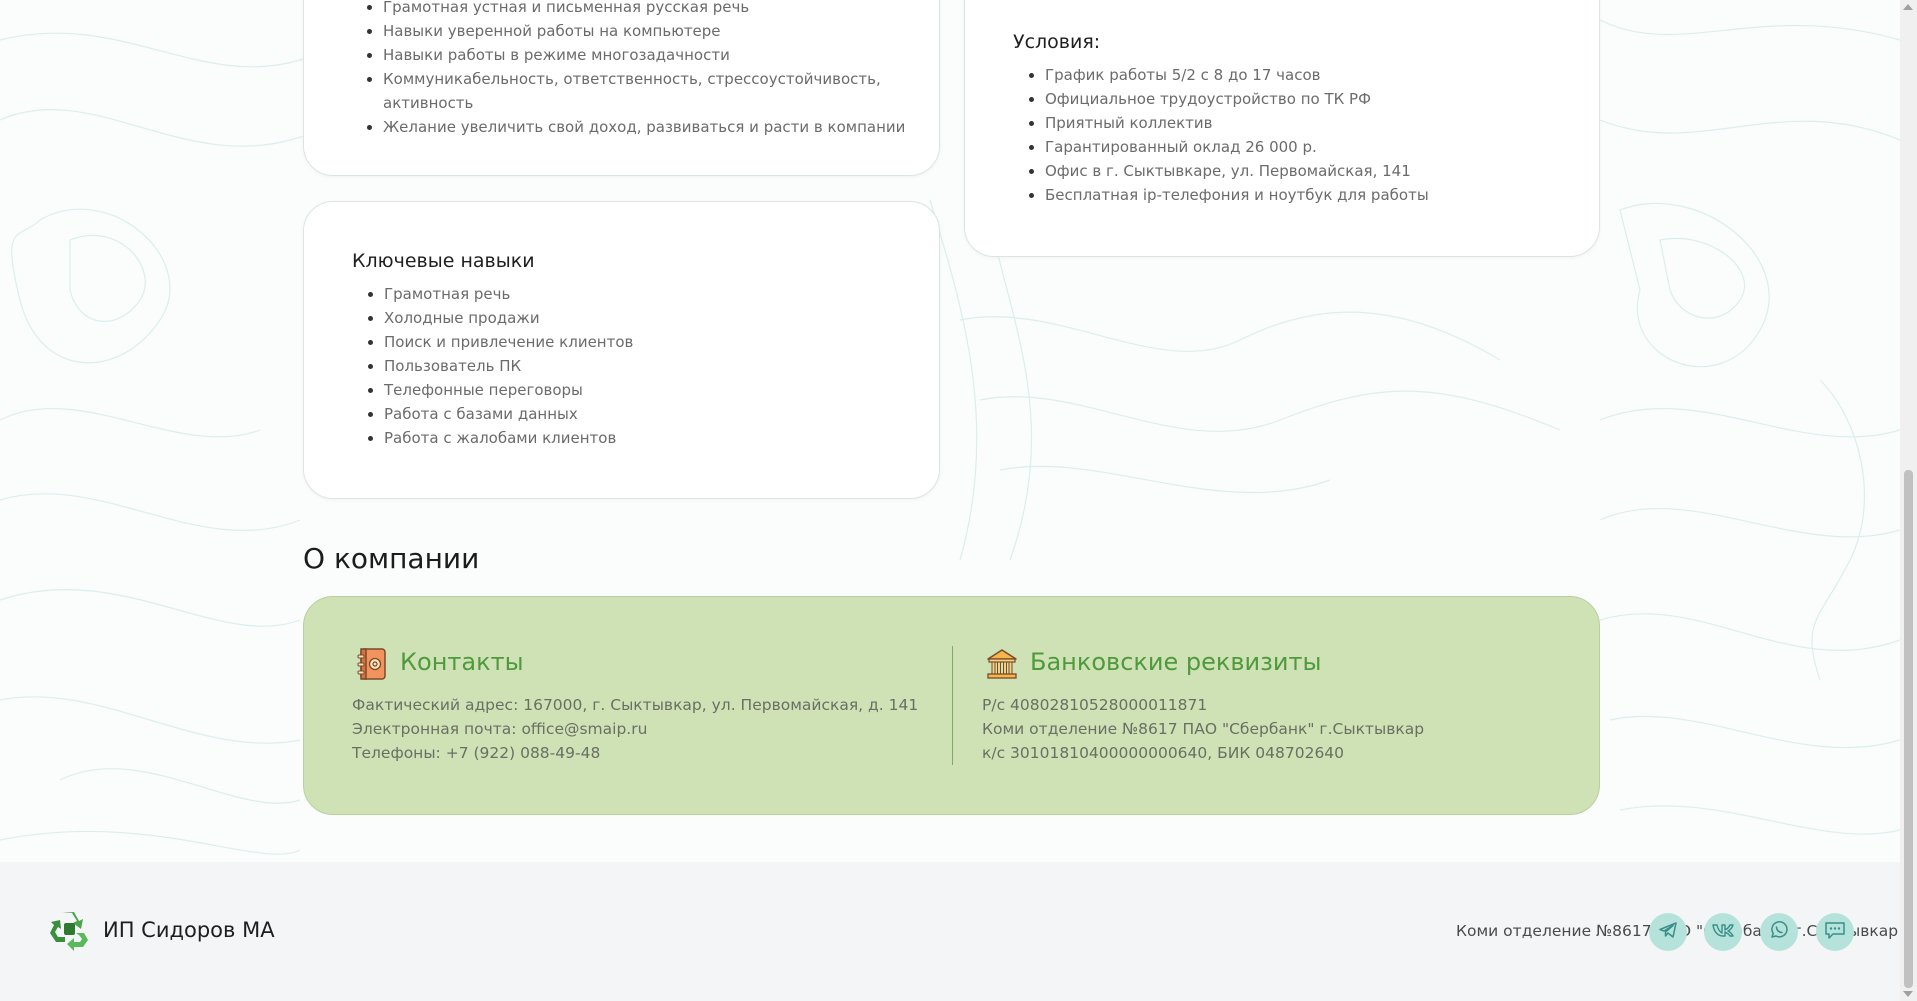 This screenshot has width=1917, height=1001. Describe the element at coordinates (664, 294) in the screenshot. I see `list-item: Грамотная речь` at that location.